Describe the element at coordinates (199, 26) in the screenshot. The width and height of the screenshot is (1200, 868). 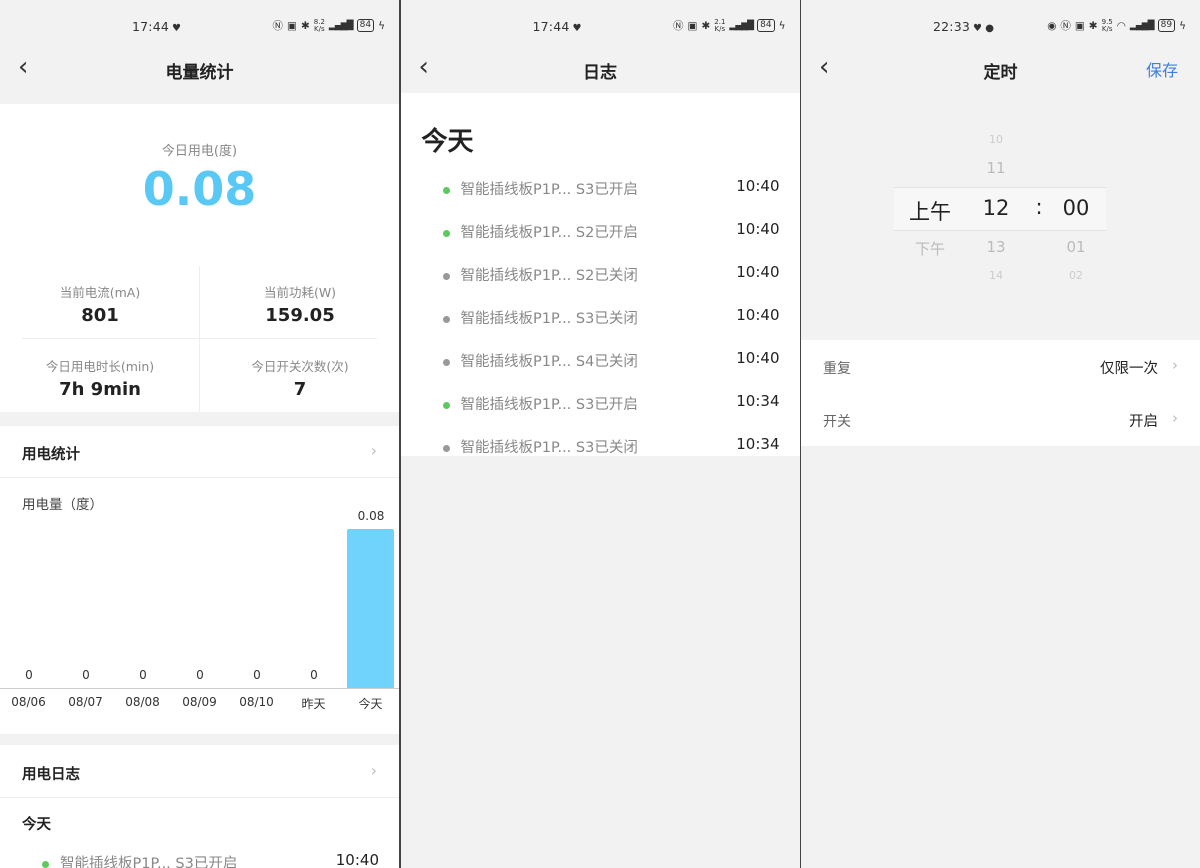
I see `status-bar: 17:44 ♥ Ⓝ ▣ ✱ 8.2 K/s ▂▄▆█ 84 ϟ` at that location.